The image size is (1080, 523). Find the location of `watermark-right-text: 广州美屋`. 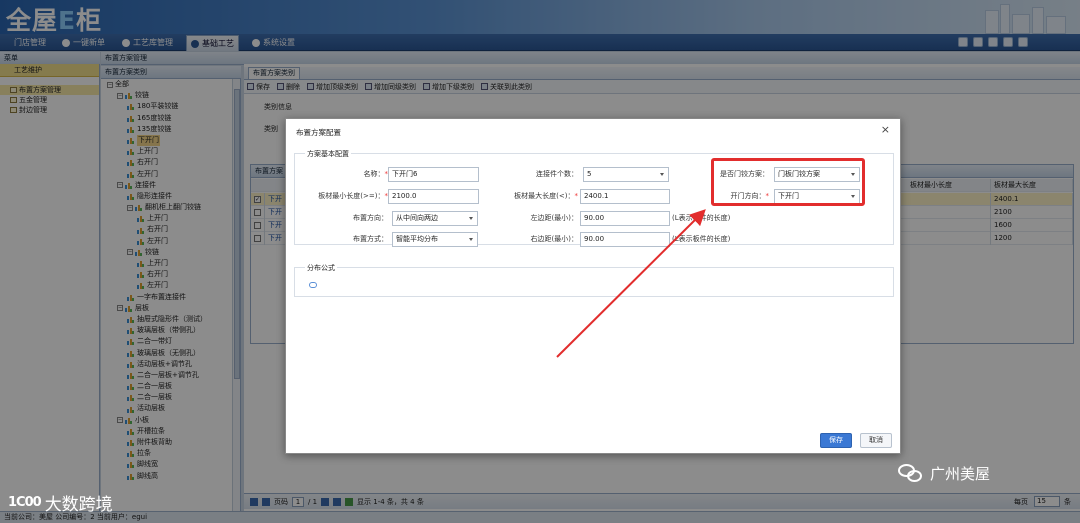

watermark-right-text: 广州美屋 is located at coordinates (960, 474).